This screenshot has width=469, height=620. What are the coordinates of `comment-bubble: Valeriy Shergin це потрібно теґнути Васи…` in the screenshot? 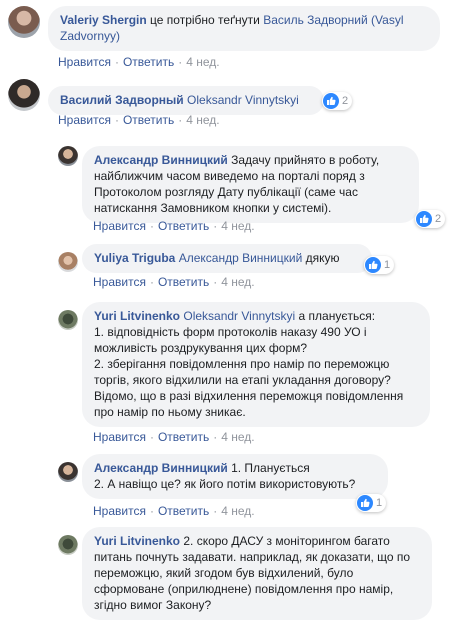 It's located at (244, 28).